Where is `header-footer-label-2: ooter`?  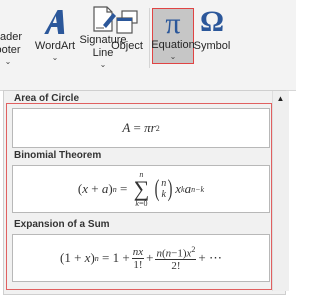
header-footer-label-2: ooter is located at coordinates (10, 50).